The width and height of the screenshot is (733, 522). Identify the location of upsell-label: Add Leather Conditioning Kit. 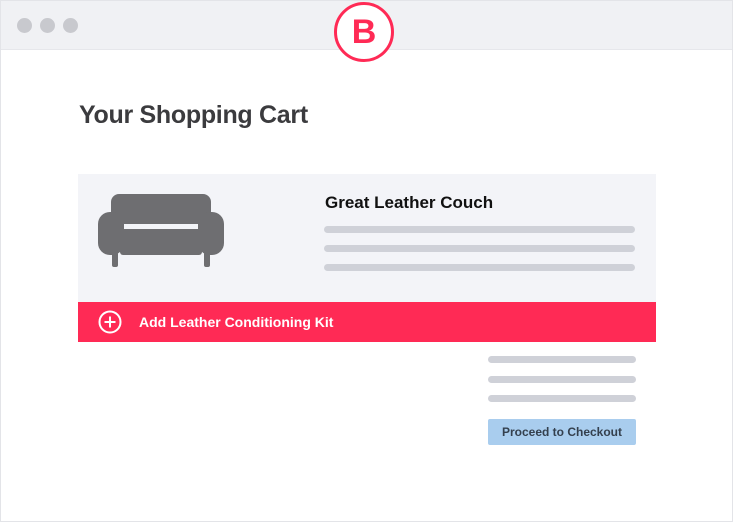
(236, 322).